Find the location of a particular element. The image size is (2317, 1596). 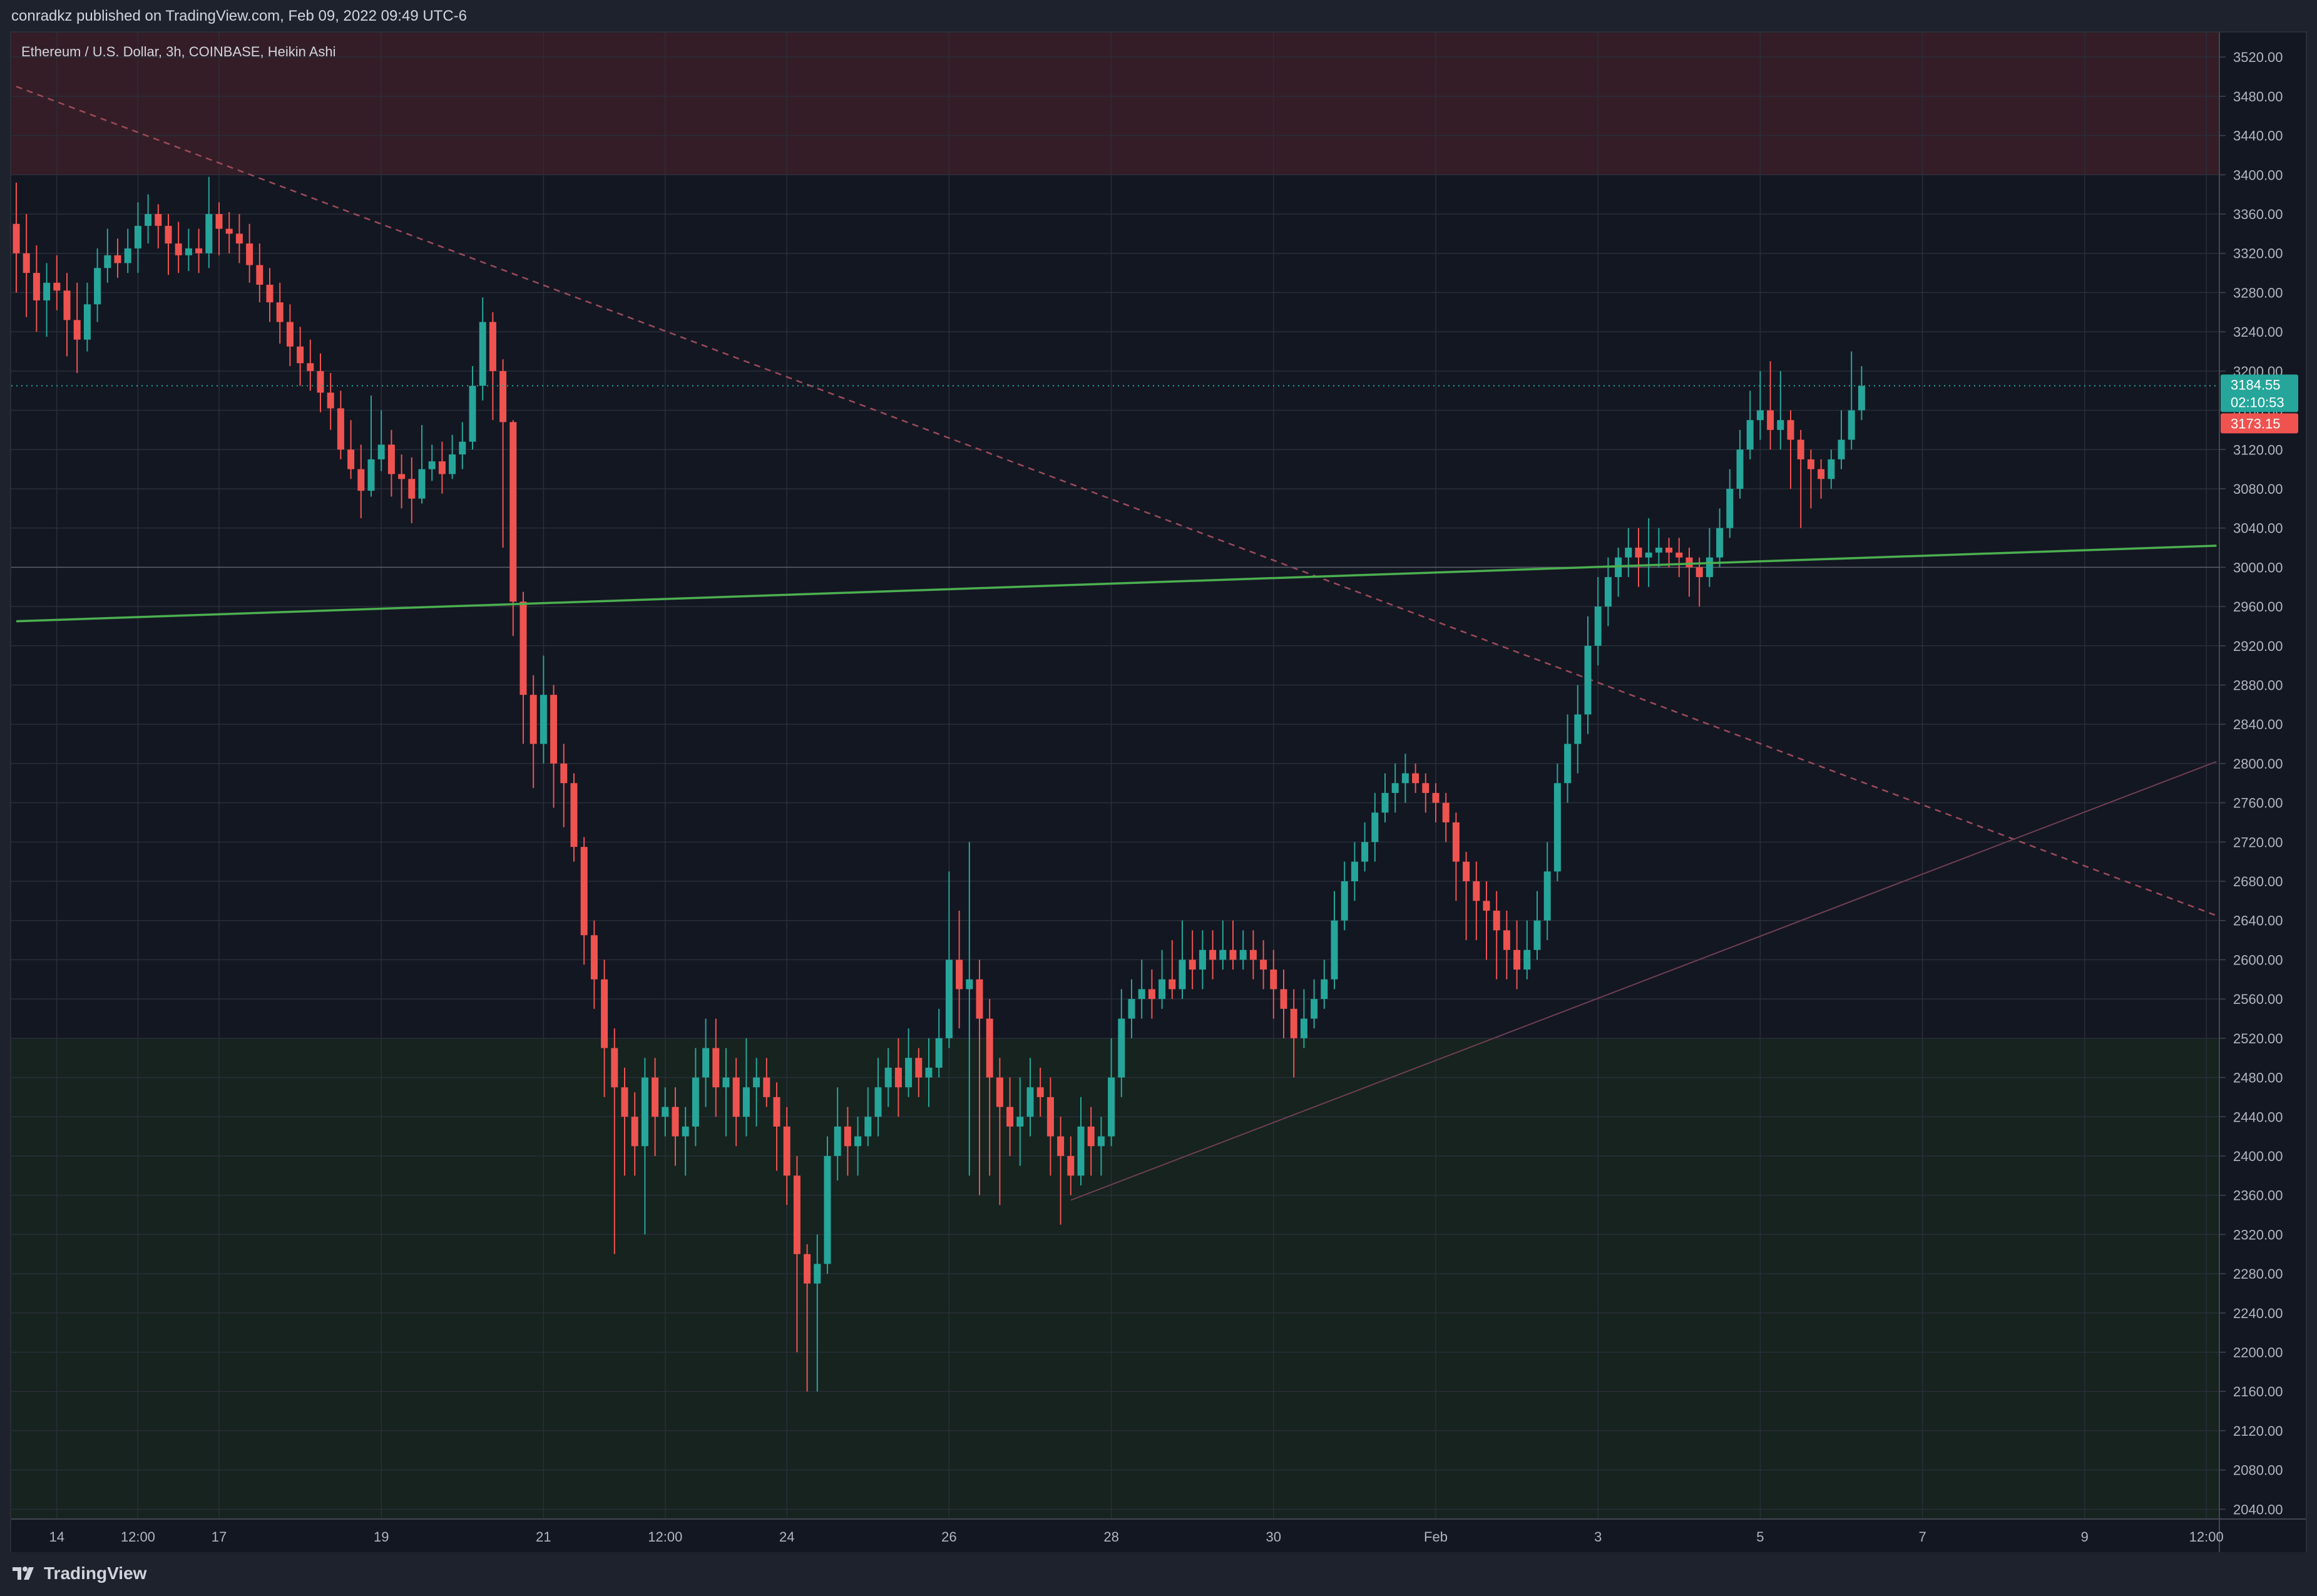

price-tick-label: 2600.00 is located at coordinates (2258, 960).